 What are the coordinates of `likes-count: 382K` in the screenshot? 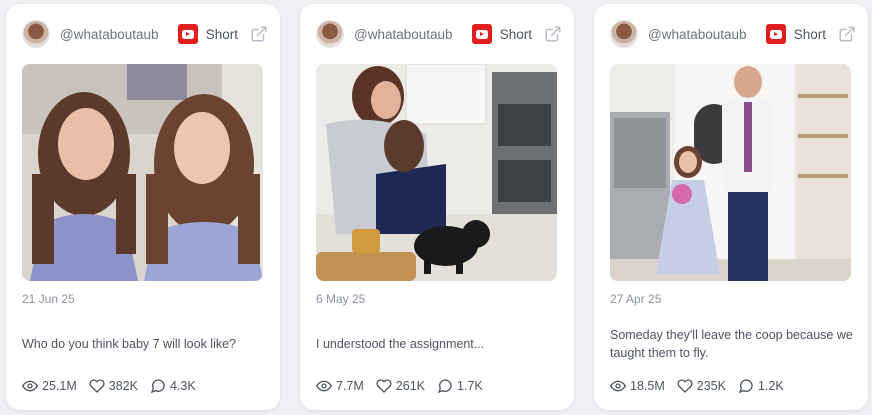 It's located at (123, 386).